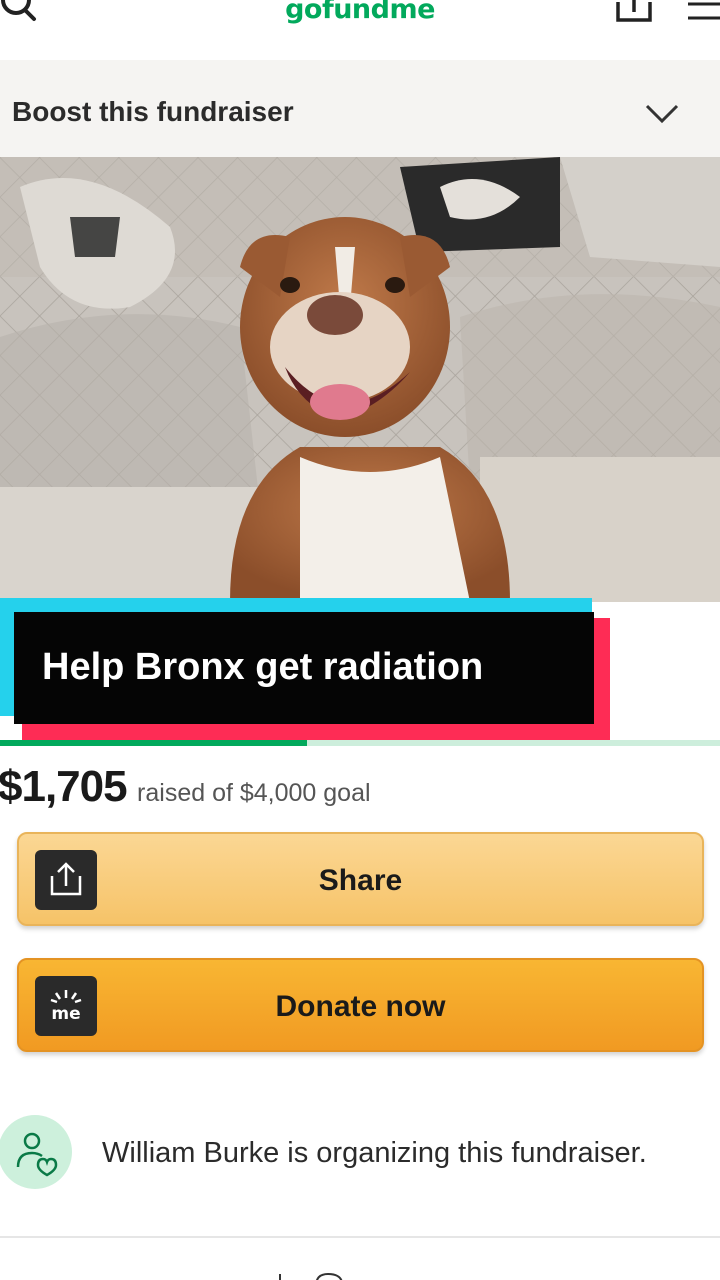 This screenshot has height=1280, width=720. Describe the element at coordinates (360, 30) in the screenshot. I see `top-nav: gofundme` at that location.